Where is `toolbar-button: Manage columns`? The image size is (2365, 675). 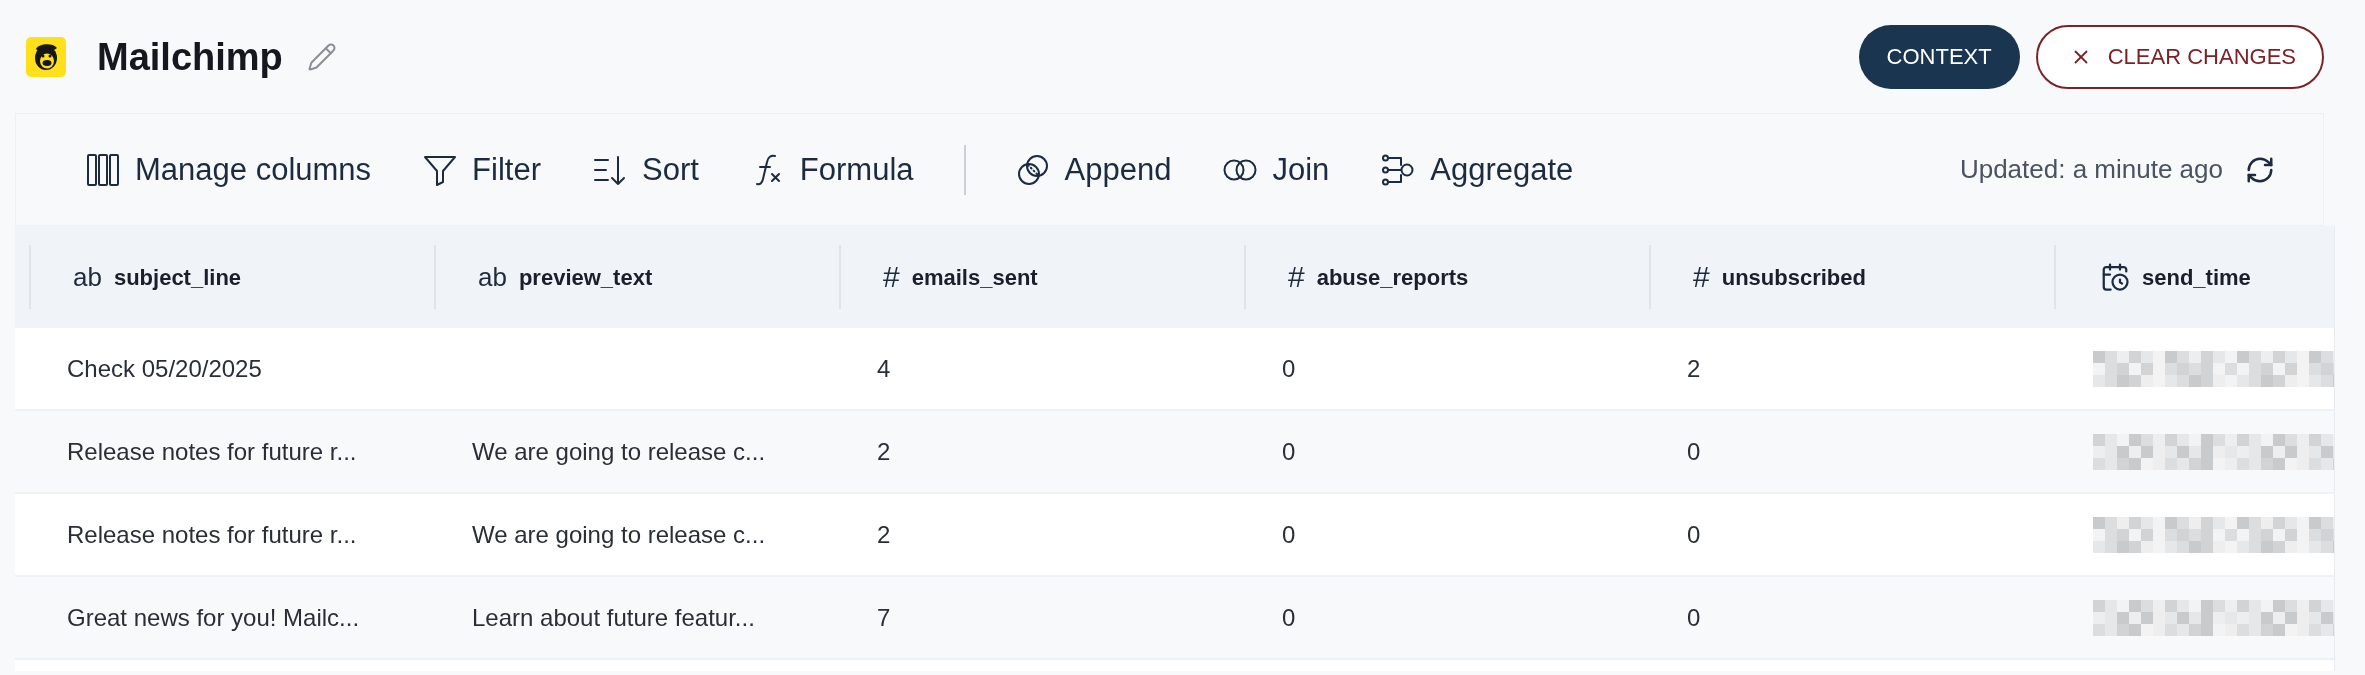 toolbar-button: Manage columns is located at coordinates (229, 169).